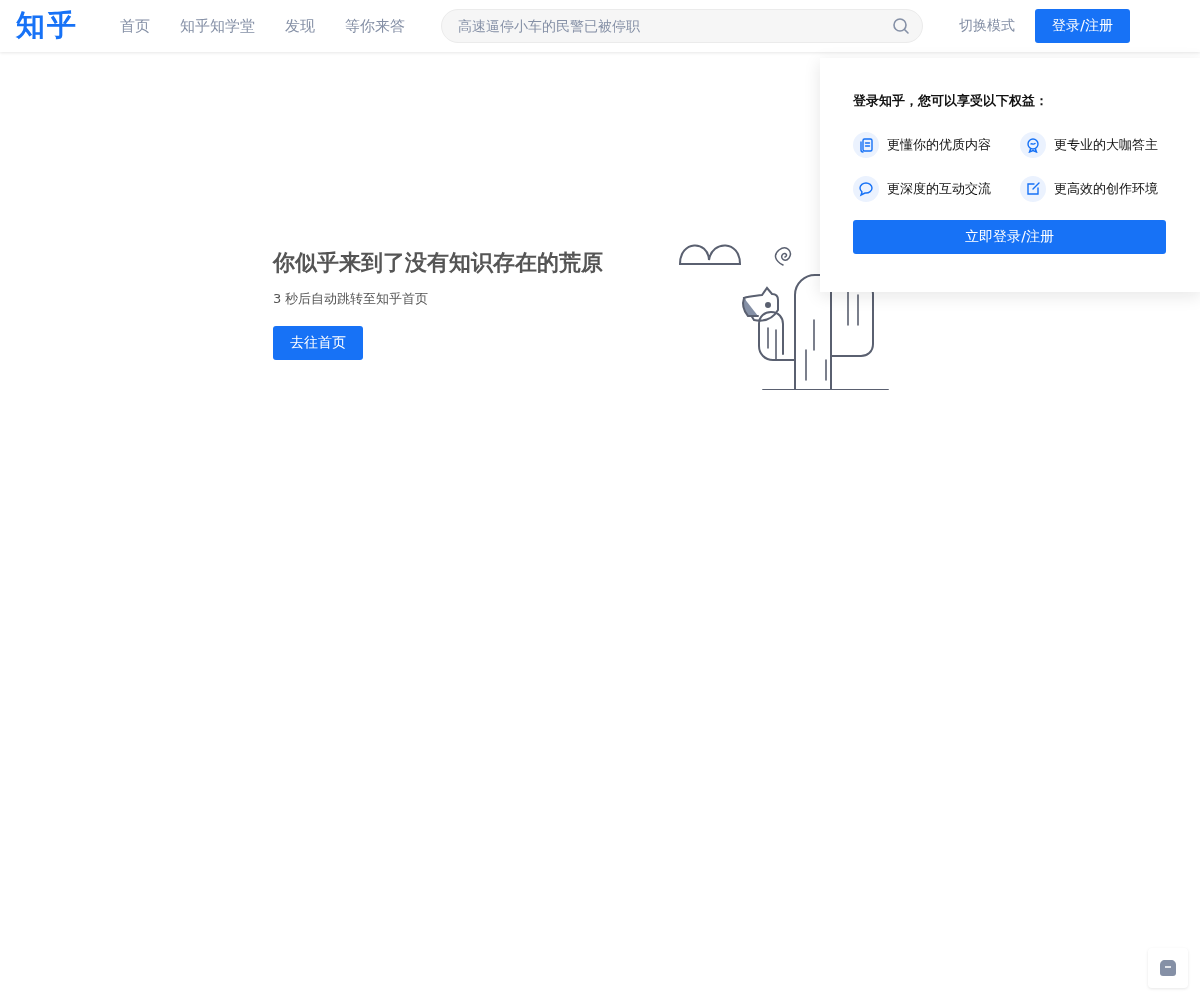 Image resolution: width=1200 pixels, height=1000 pixels. Describe the element at coordinates (951, 101) in the screenshot. I see `popup-title: 登录知乎，您可以享受以下权益：` at that location.